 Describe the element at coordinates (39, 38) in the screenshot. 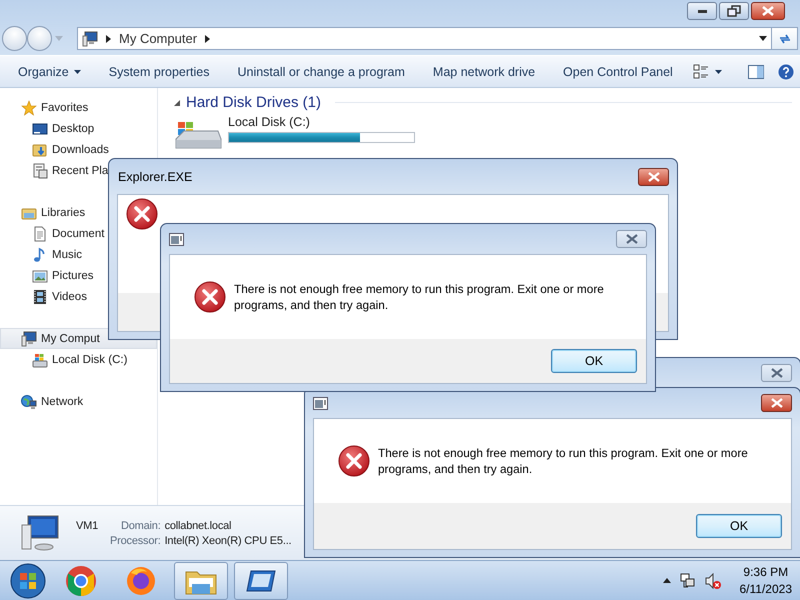

I see `forward-button` at that location.